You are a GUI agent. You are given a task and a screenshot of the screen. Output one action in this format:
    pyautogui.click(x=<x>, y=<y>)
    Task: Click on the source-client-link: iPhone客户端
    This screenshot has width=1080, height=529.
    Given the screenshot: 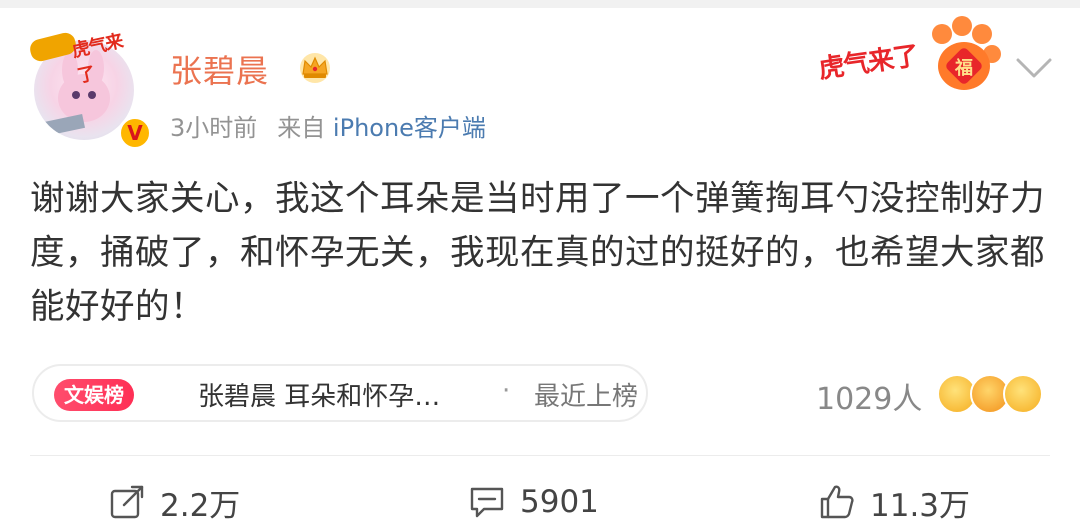 What is the action you would take?
    pyautogui.click(x=409, y=128)
    